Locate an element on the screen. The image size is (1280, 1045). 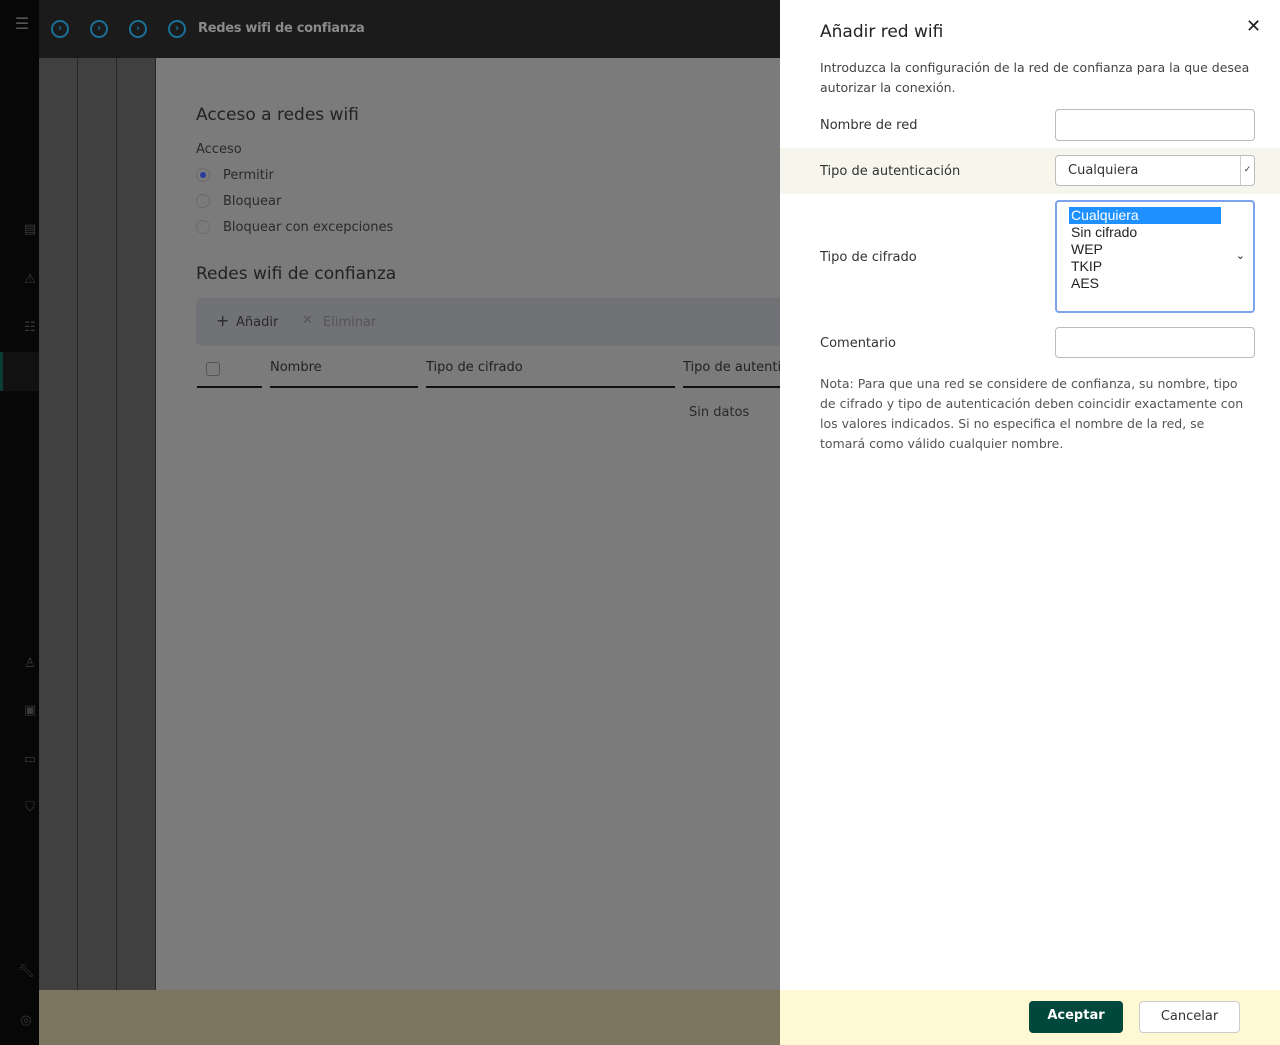
cipher-option: TKIP is located at coordinates (1161, 266).